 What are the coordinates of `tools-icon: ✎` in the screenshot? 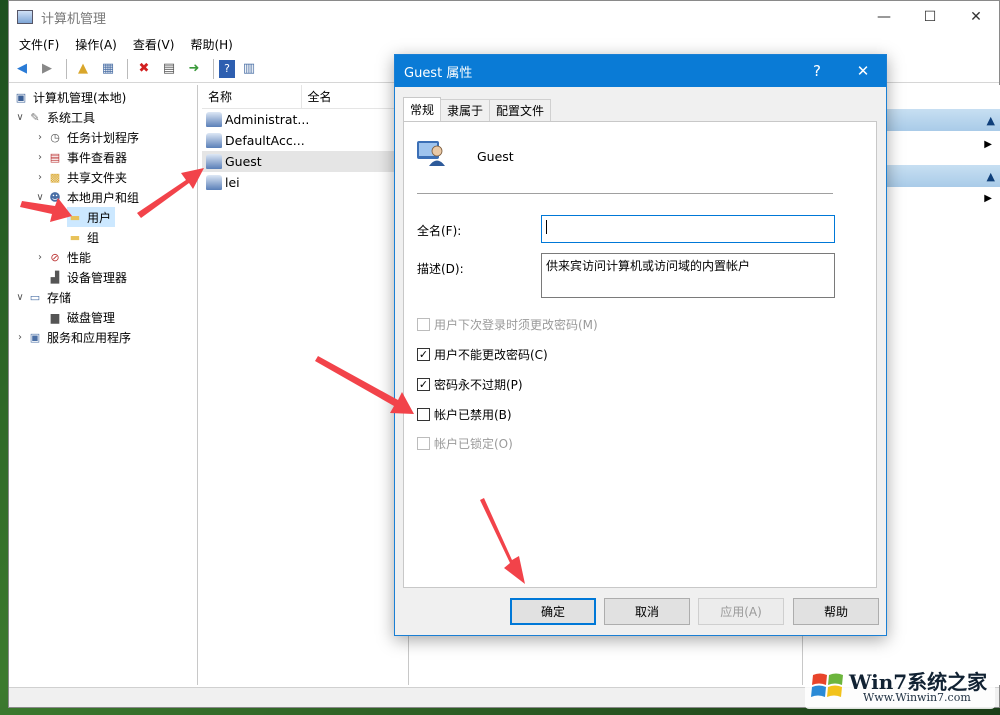 It's located at (35, 117).